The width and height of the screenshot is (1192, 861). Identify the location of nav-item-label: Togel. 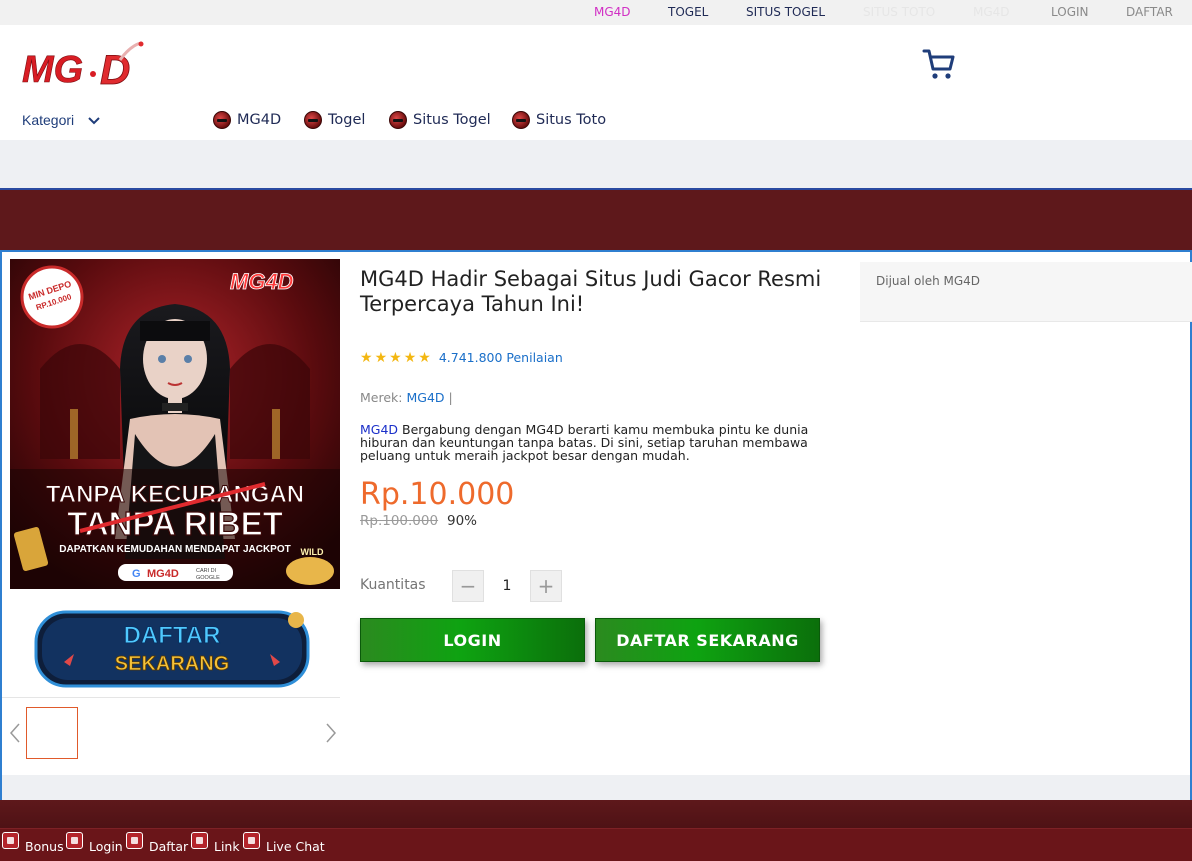
(347, 120).